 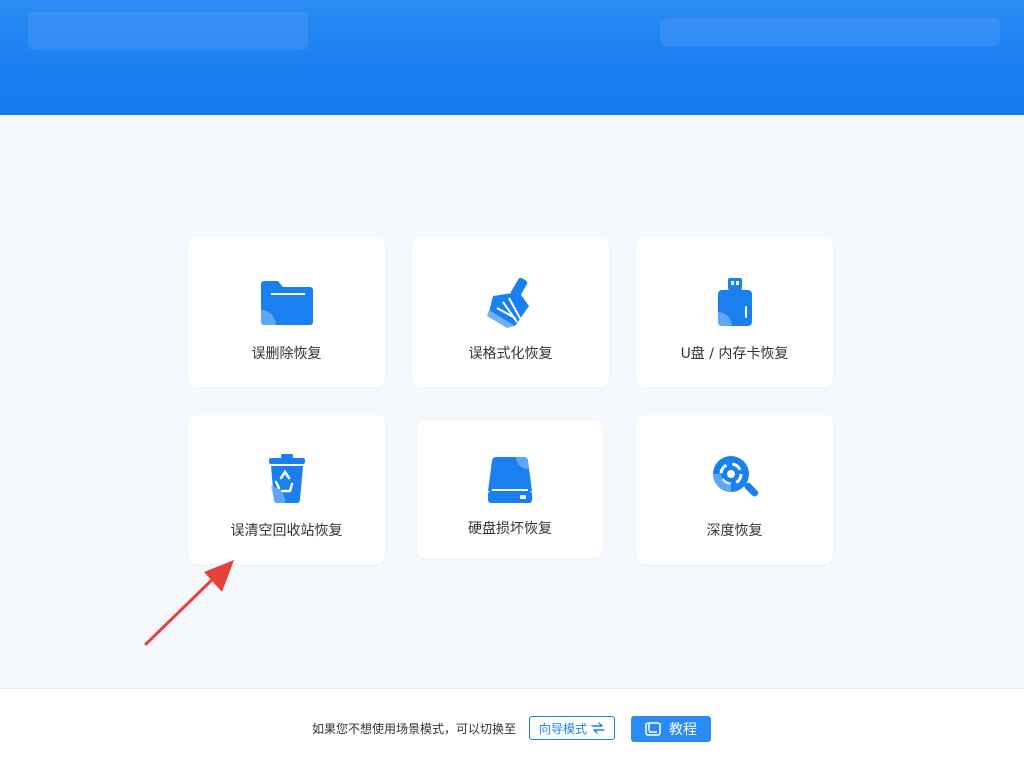 I want to click on card-disk-recovery: 硬盘损坏恢复, so click(x=510, y=489).